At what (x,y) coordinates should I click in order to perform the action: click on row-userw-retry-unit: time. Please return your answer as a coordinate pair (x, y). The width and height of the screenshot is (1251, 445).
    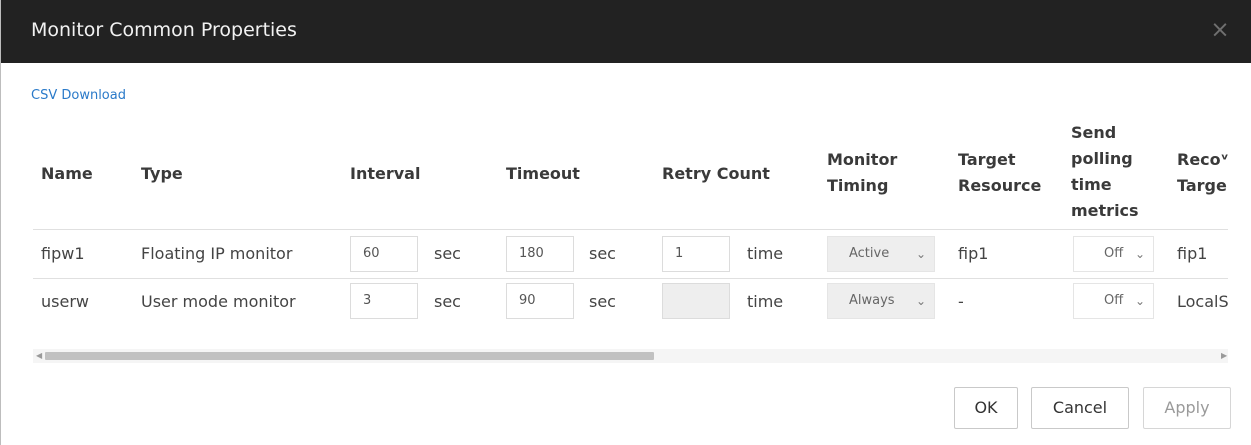
    Looking at the image, I should click on (765, 301).